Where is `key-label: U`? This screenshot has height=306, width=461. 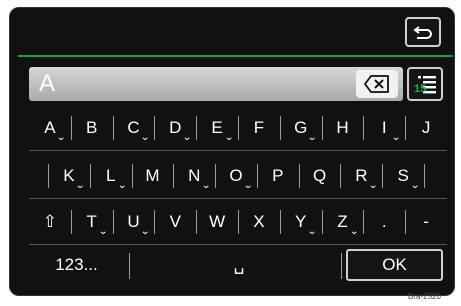 key-label: U is located at coordinates (133, 221).